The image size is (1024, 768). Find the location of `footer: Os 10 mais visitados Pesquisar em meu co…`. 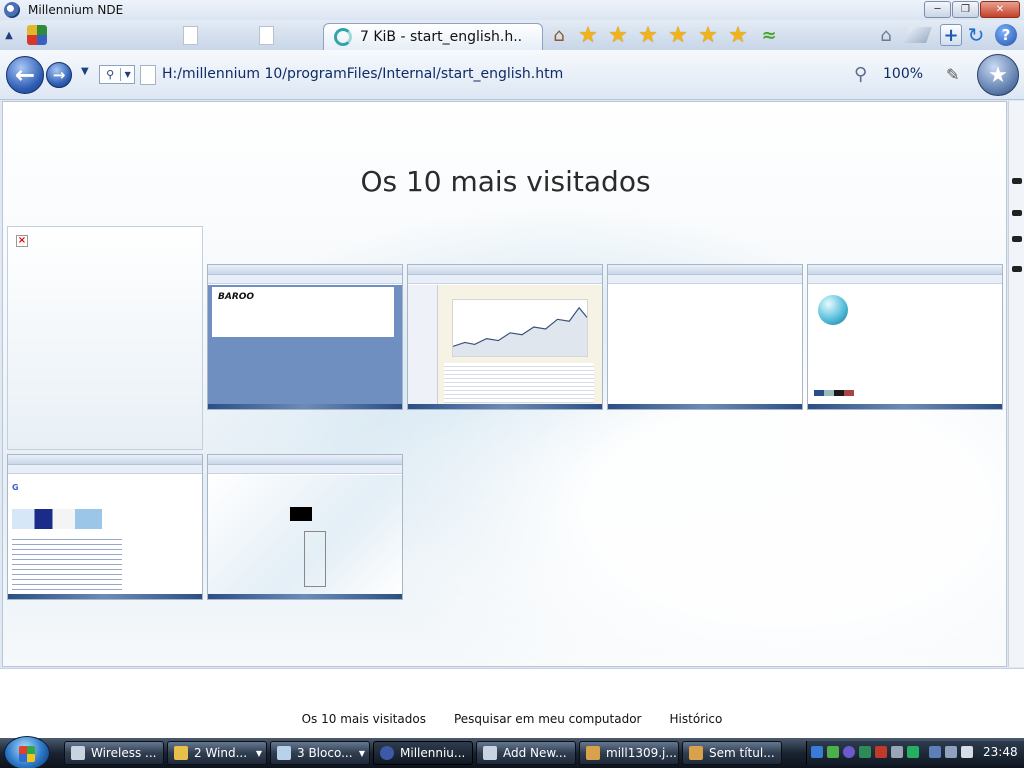

footer: Os 10 mais visitados Pesquisar em meu co… is located at coordinates (512, 703).